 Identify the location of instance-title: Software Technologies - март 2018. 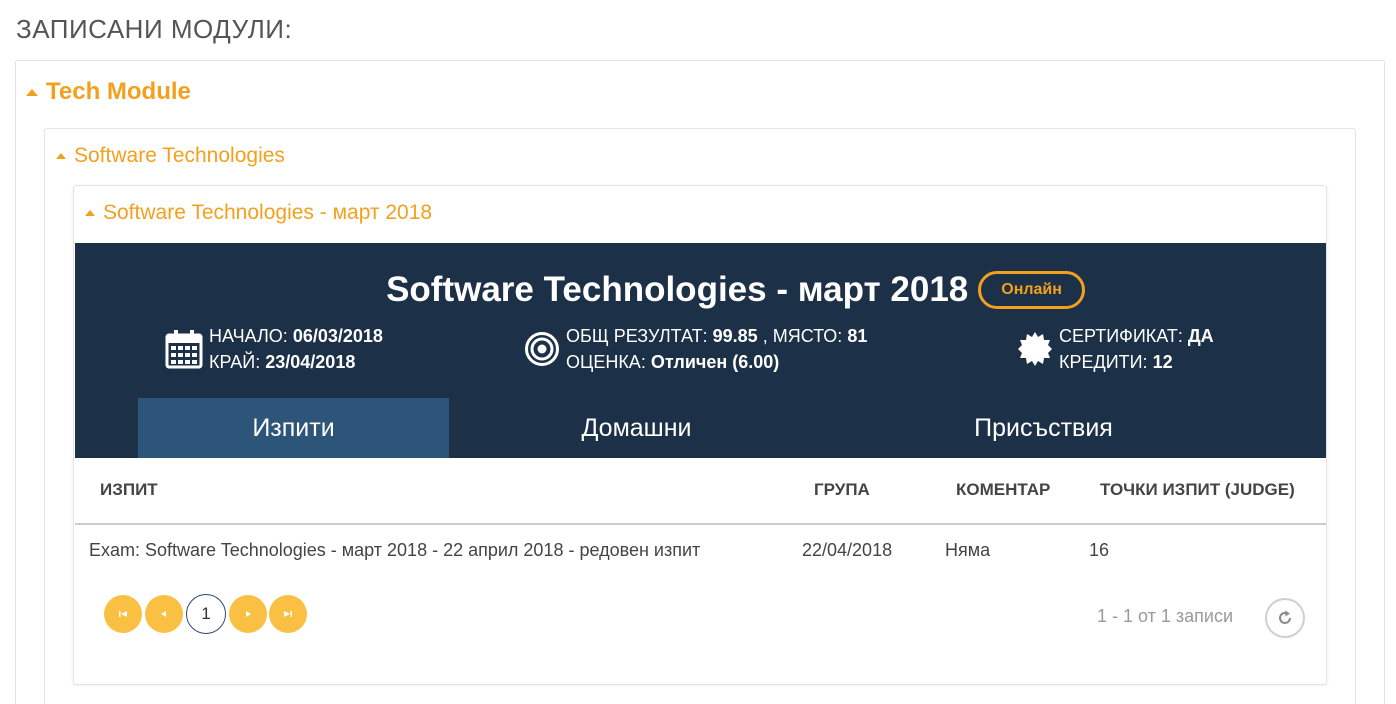
(268, 212).